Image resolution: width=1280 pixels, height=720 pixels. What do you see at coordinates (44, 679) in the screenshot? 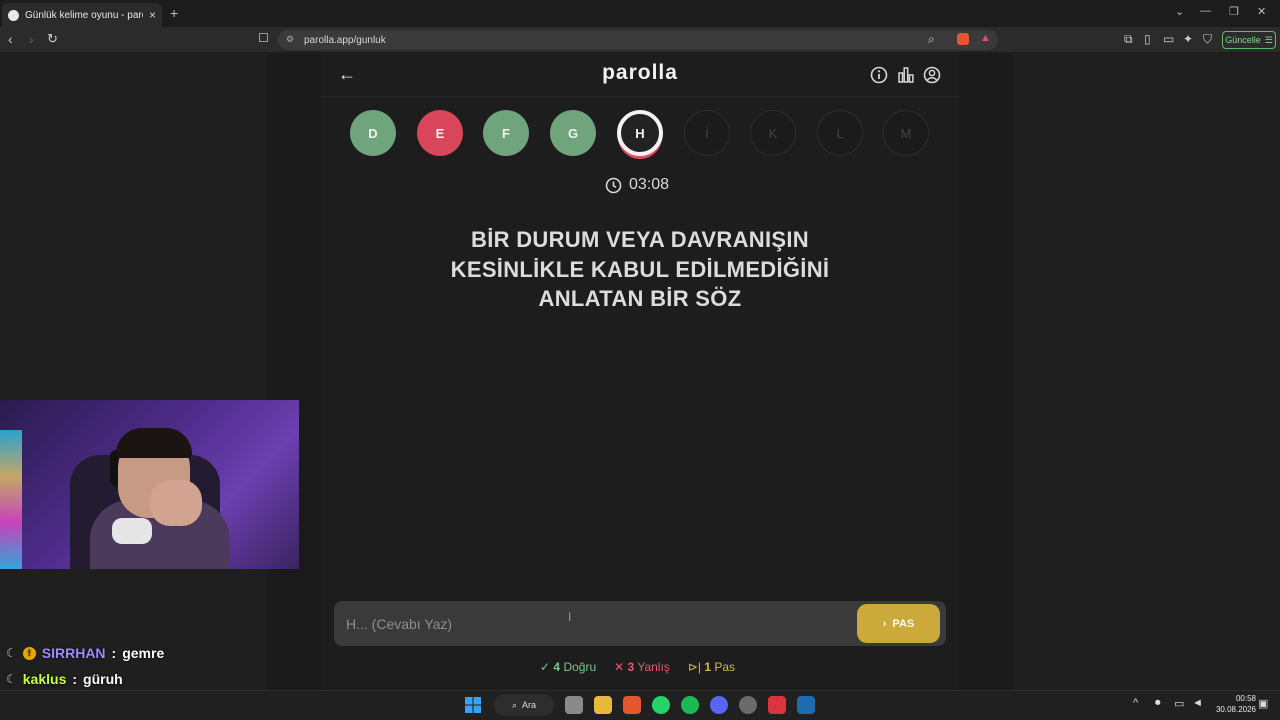
I see `chat-username: kaklus` at bounding box center [44, 679].